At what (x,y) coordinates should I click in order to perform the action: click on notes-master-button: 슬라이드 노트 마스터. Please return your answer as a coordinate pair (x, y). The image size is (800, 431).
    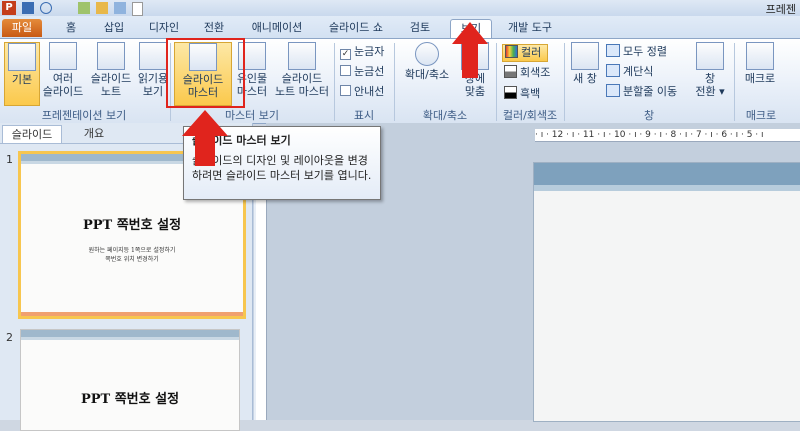
    Looking at the image, I should click on (302, 73).